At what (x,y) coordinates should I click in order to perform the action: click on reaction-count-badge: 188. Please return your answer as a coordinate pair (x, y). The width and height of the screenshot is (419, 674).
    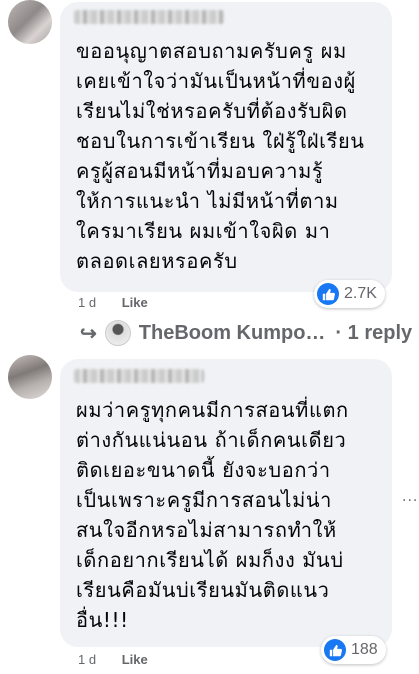
    Looking at the image, I should click on (353, 650).